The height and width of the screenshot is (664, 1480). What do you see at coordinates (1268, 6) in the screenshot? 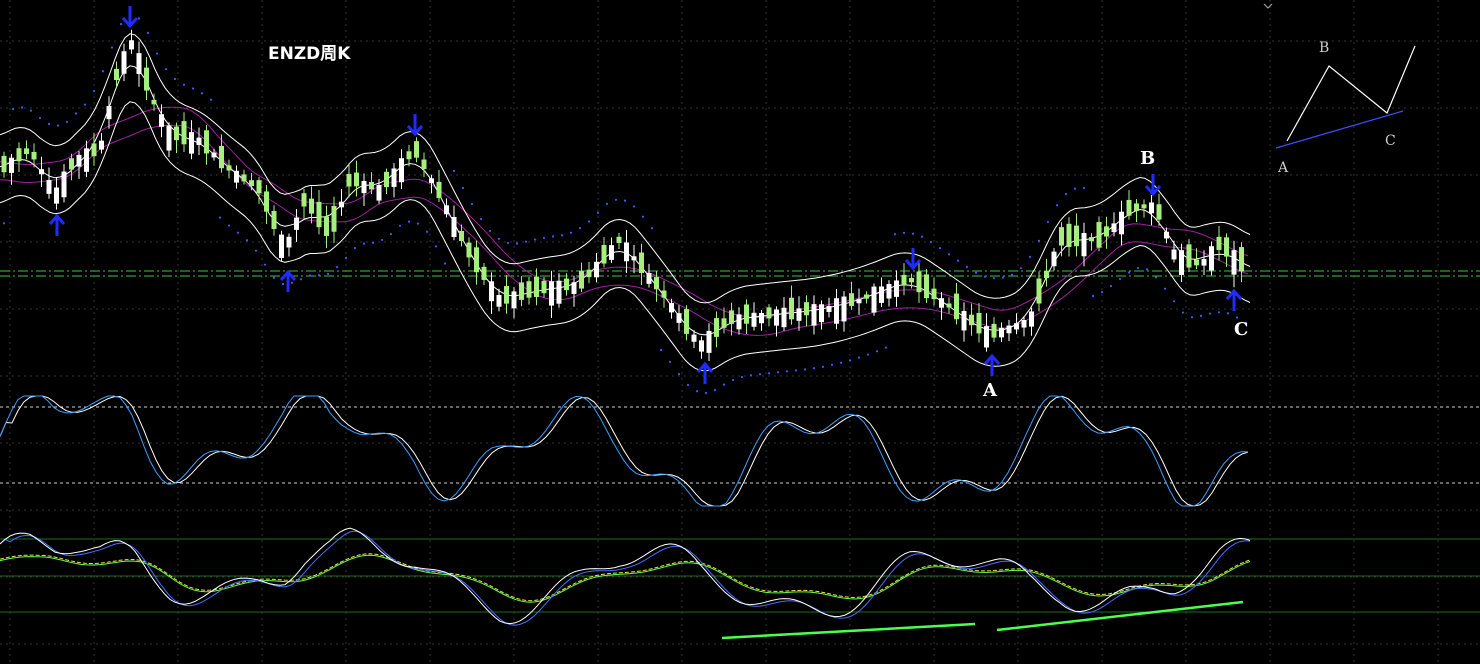
I see `chevron-down-icon` at bounding box center [1268, 6].